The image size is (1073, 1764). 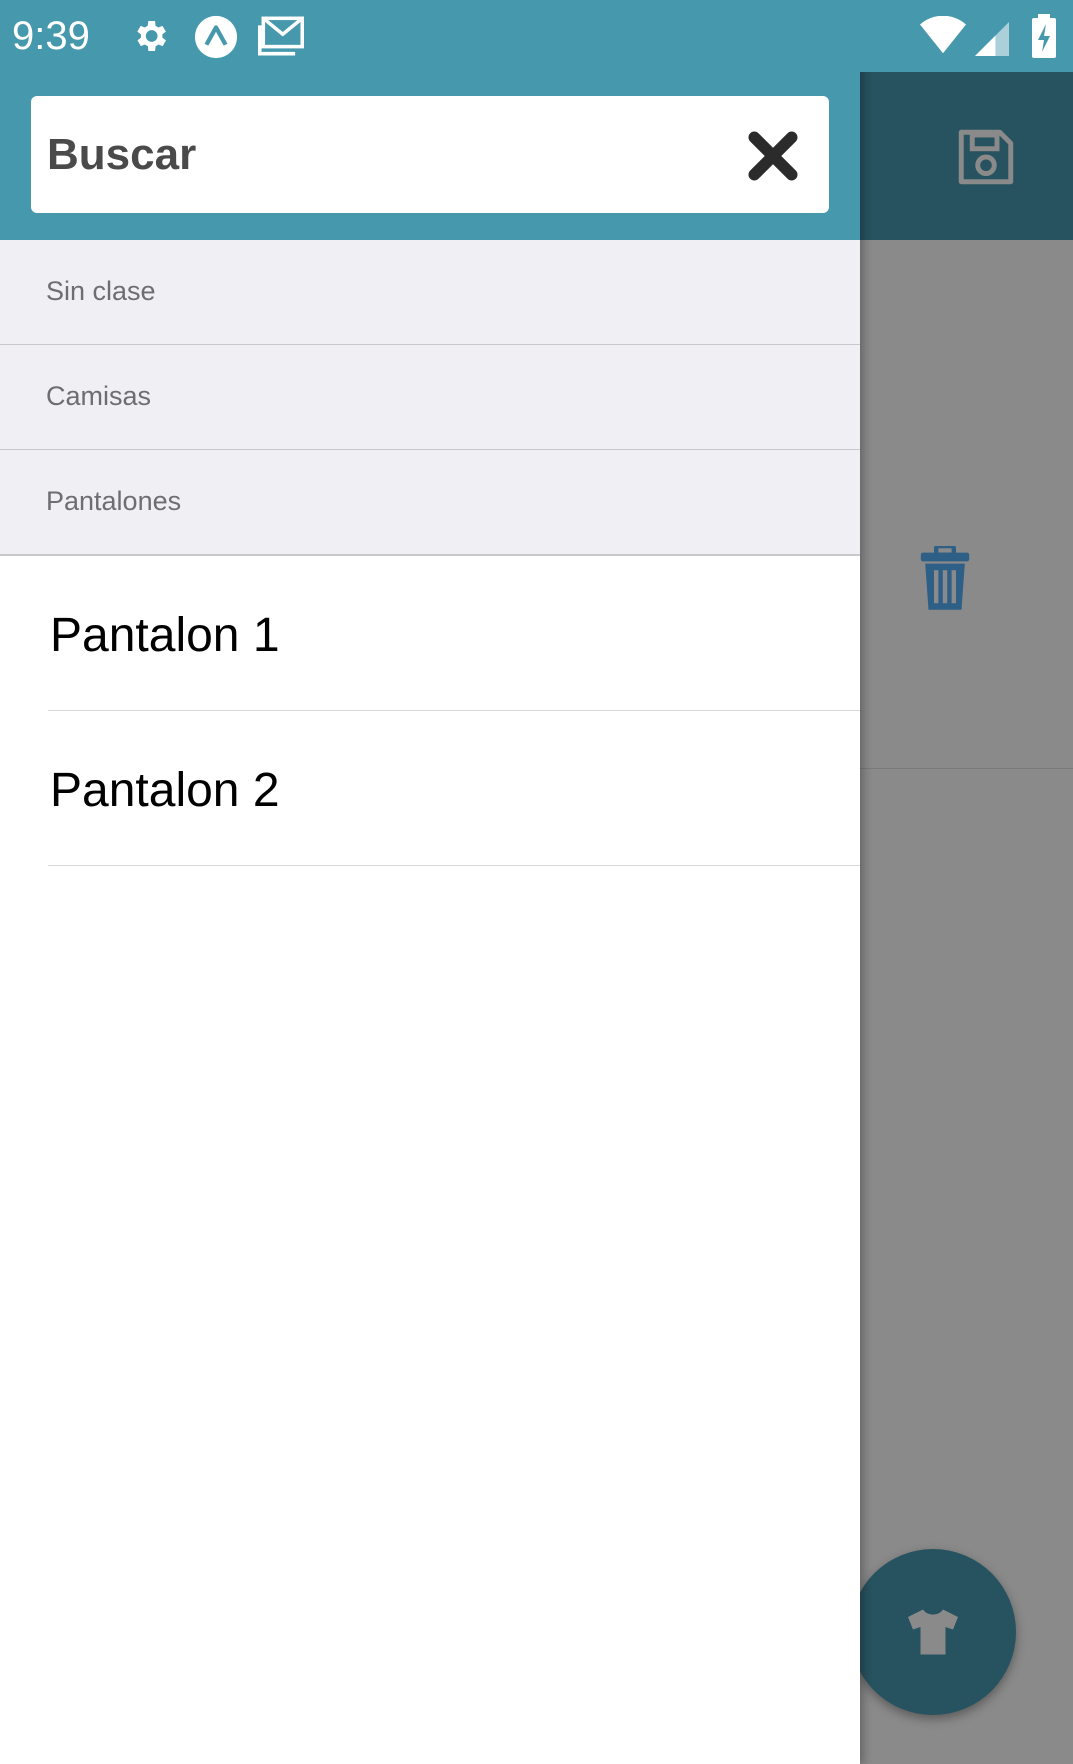 What do you see at coordinates (372, 155) in the screenshot?
I see `search-input` at bounding box center [372, 155].